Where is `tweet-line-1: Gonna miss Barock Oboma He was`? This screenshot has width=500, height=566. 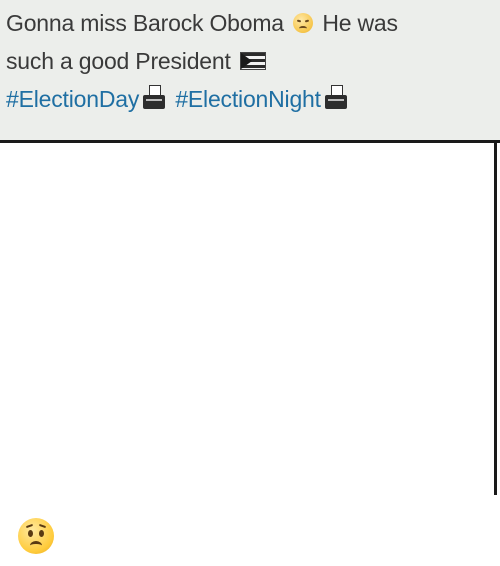
tweet-line-1: Gonna miss Barock Oboma He was is located at coordinates (252, 23).